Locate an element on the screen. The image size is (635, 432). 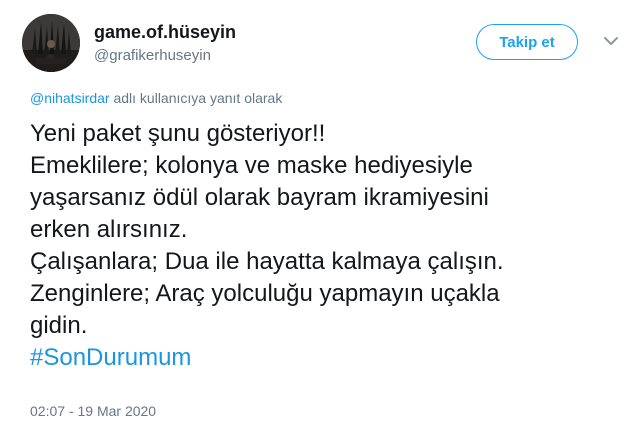
throne-avatar-icon is located at coordinates (51, 43).